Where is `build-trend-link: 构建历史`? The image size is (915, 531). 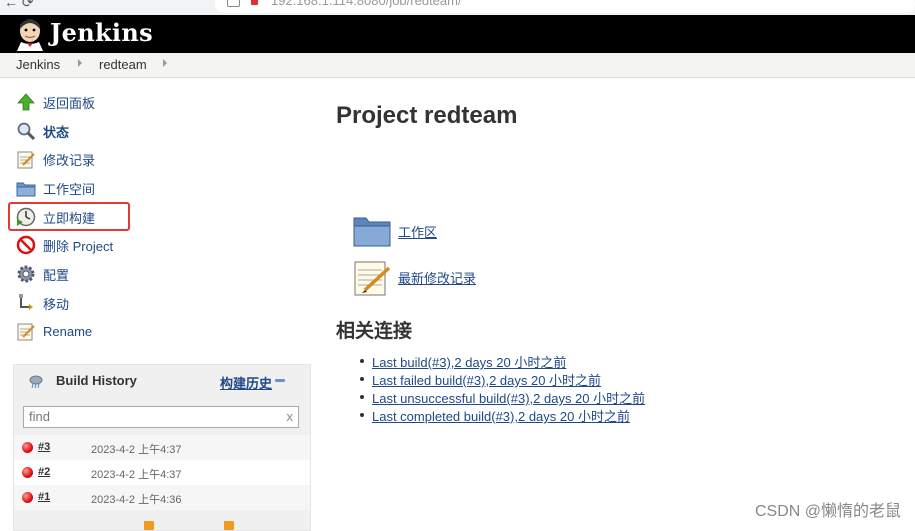 build-trend-link: 构建历史 is located at coordinates (246, 382).